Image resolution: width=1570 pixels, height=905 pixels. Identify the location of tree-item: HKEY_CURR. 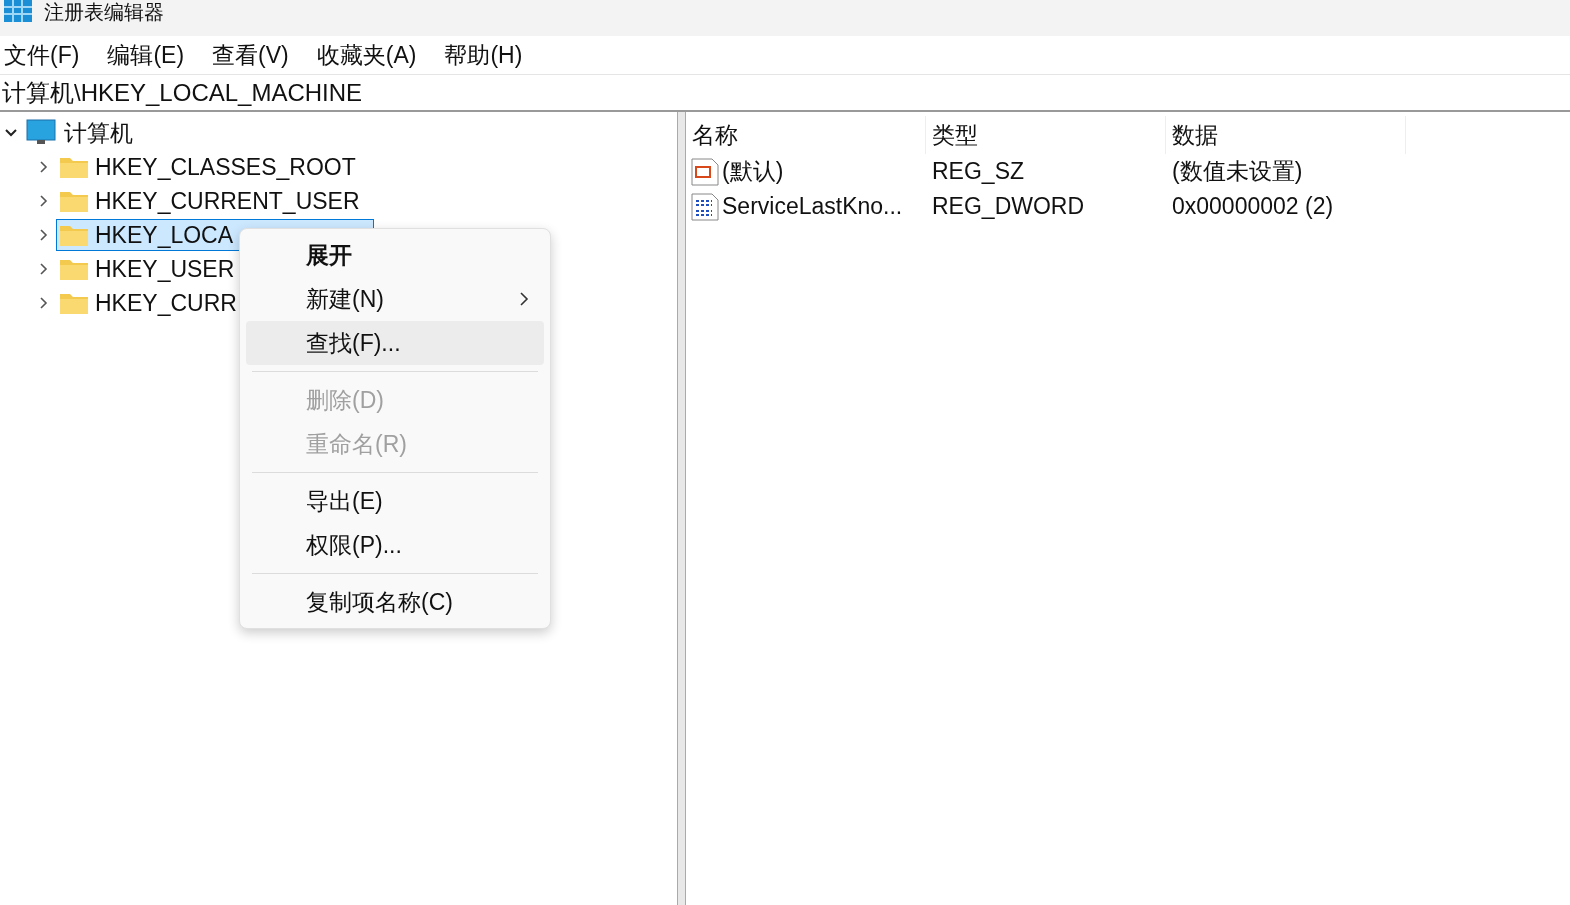
(147, 303).